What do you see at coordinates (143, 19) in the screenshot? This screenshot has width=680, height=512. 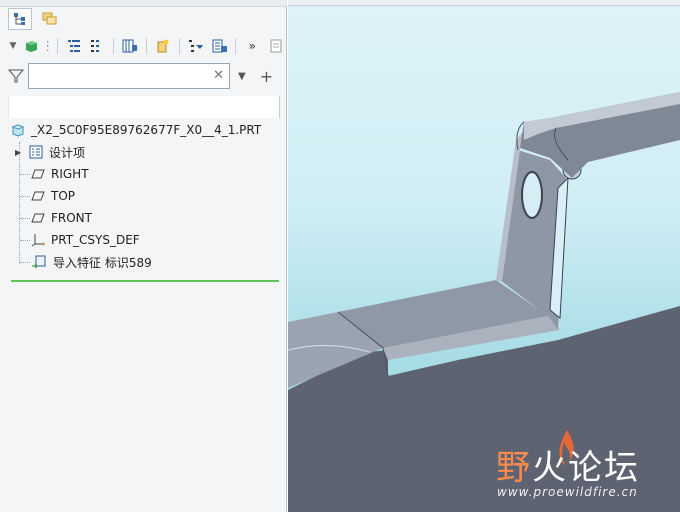 I see `panel-tabs` at bounding box center [143, 19].